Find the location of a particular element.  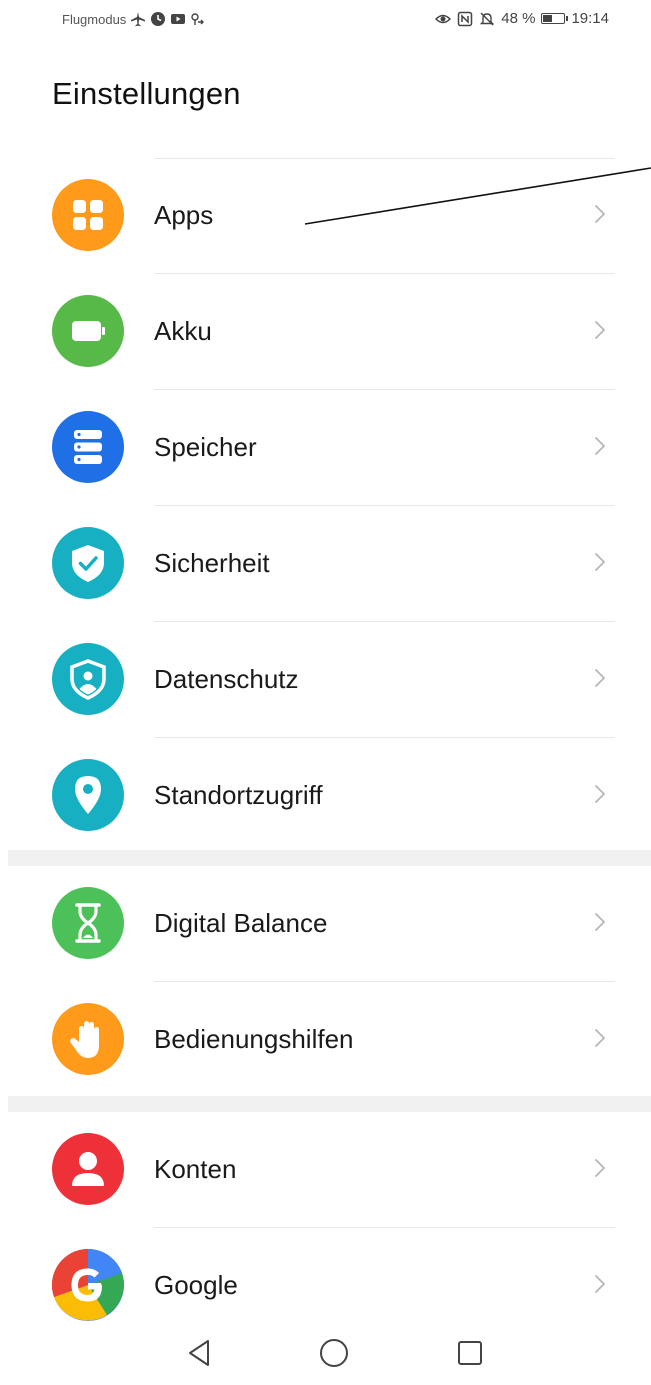

location-pin-icon is located at coordinates (88, 795).